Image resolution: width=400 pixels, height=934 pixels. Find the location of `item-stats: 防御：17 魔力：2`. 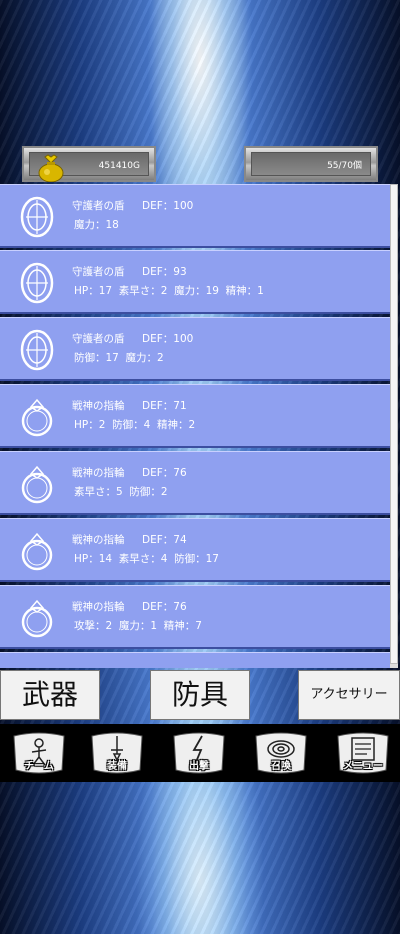

item-stats: 防御：17 魔力：2 is located at coordinates (119, 358).